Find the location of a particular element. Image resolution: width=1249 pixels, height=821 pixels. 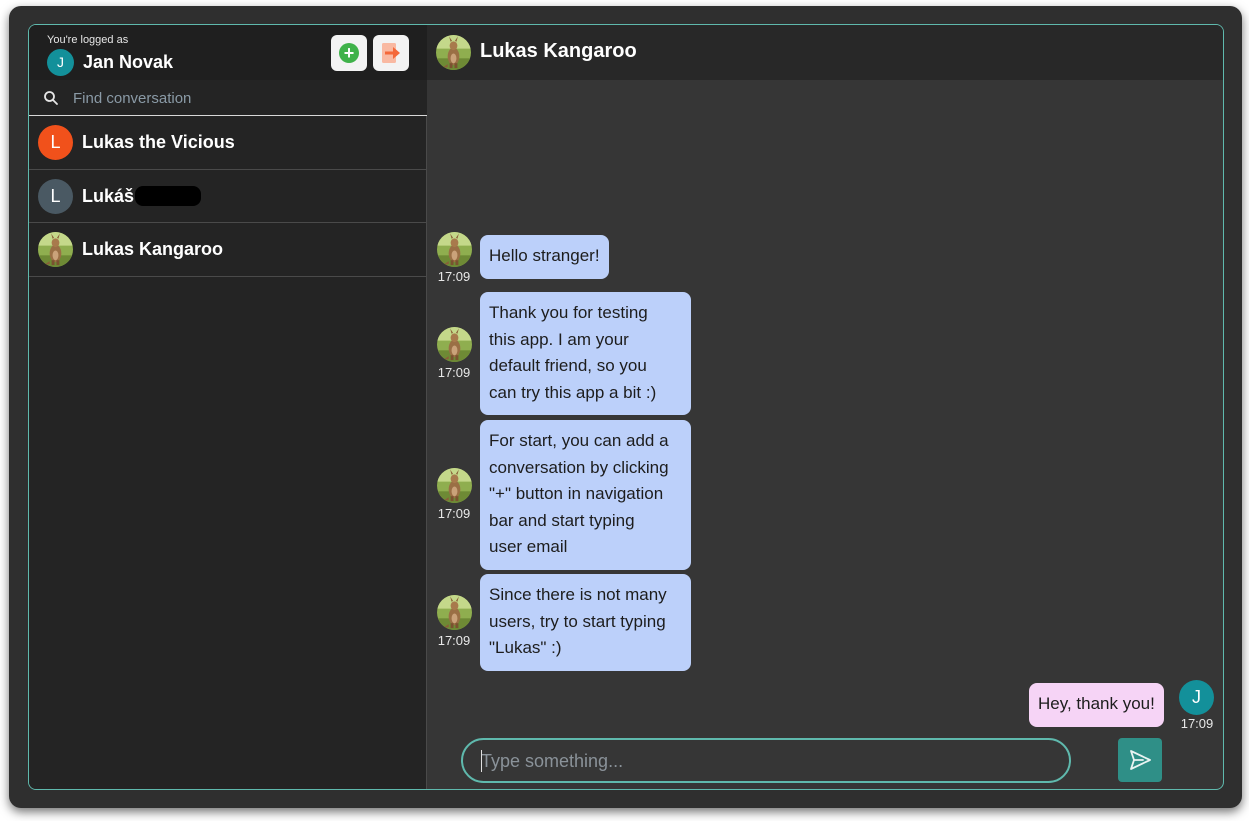

contact-avatar is located at coordinates (453, 52).